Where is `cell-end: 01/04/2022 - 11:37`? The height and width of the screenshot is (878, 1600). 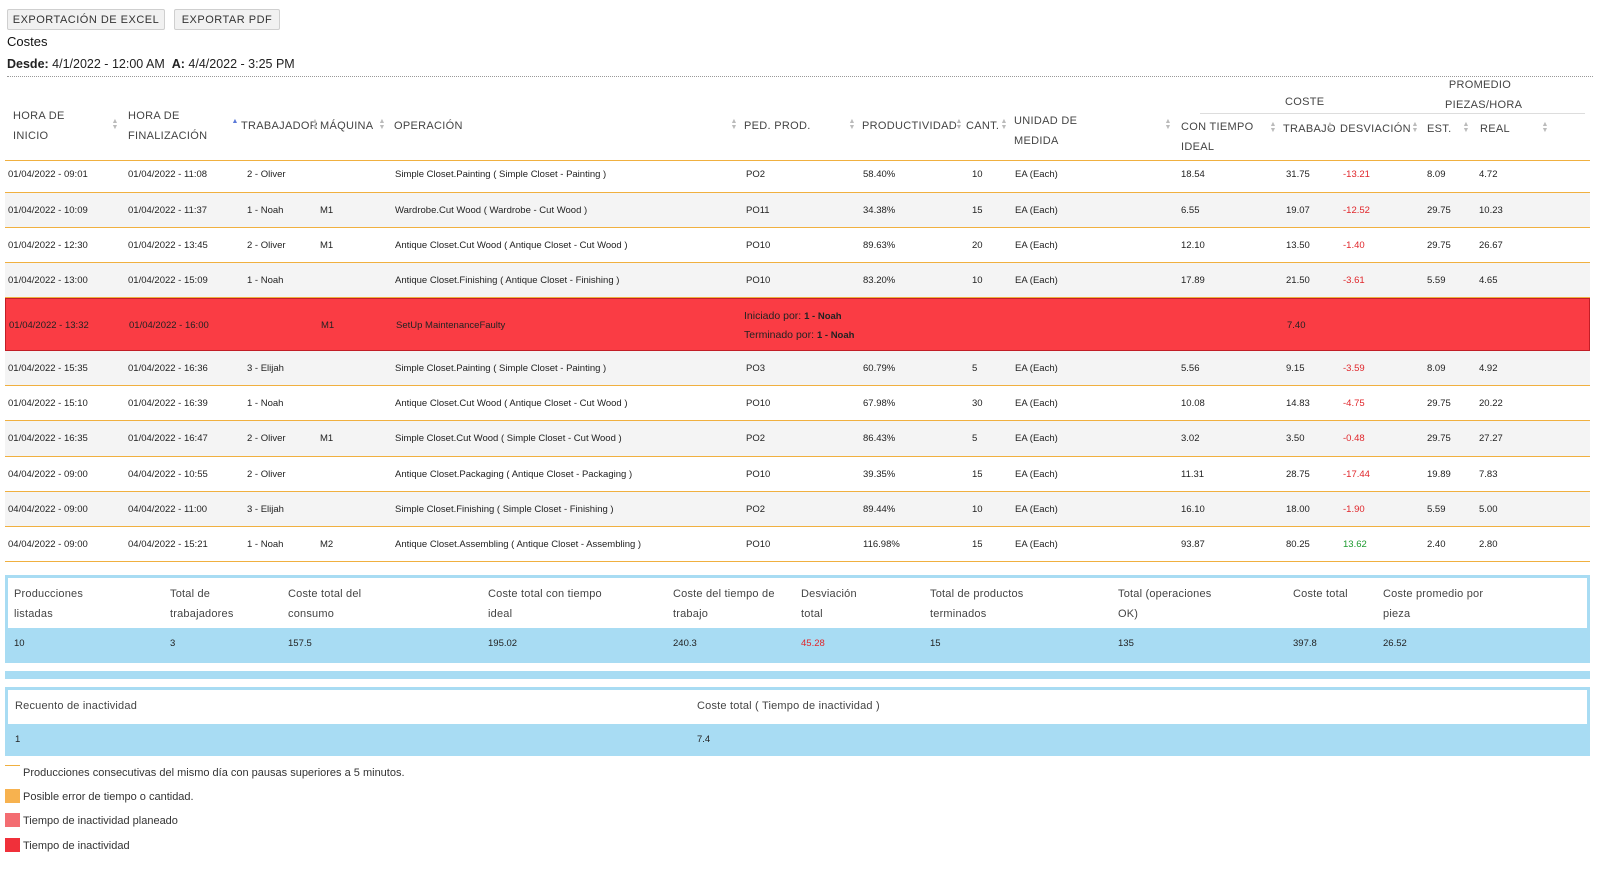
cell-end: 01/04/2022 - 11:37 is located at coordinates (168, 210).